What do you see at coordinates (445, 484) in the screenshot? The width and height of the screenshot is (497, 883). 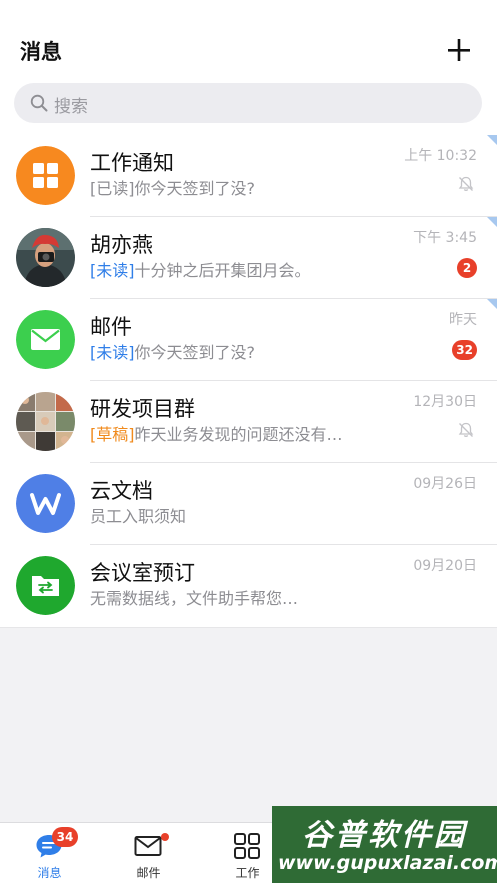 I see `conversation-time: 09月26日` at bounding box center [445, 484].